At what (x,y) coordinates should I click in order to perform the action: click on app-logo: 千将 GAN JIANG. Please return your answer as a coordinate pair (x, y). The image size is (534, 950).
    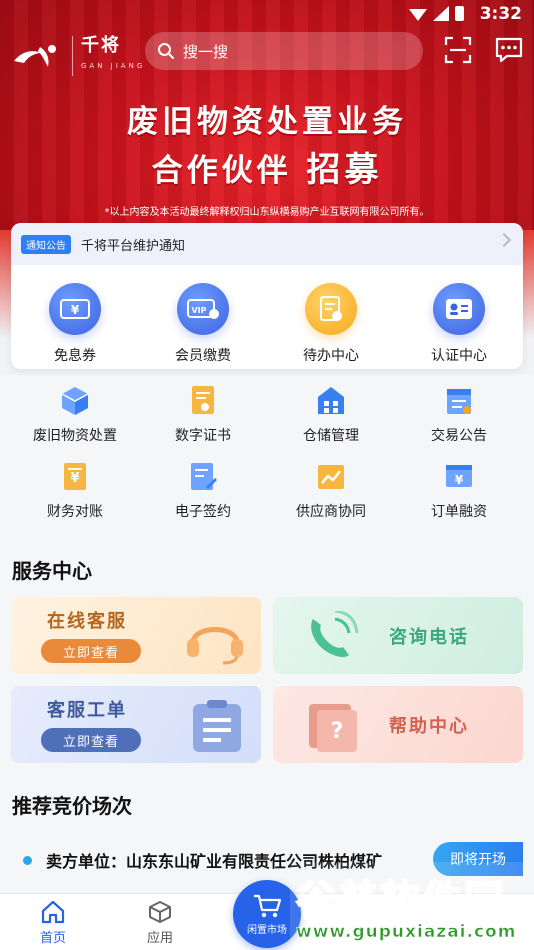
    Looking at the image, I should click on (78, 56).